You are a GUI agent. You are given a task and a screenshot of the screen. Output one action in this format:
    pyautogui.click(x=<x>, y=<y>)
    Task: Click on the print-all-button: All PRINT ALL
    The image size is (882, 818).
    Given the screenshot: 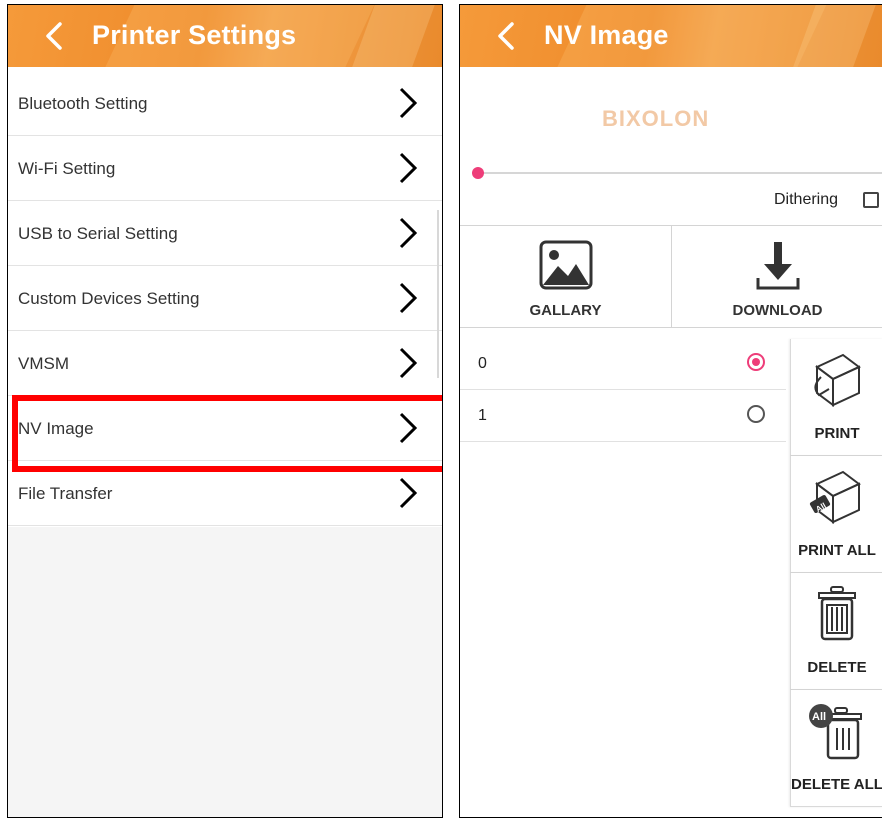 What is the action you would take?
    pyautogui.click(x=836, y=514)
    